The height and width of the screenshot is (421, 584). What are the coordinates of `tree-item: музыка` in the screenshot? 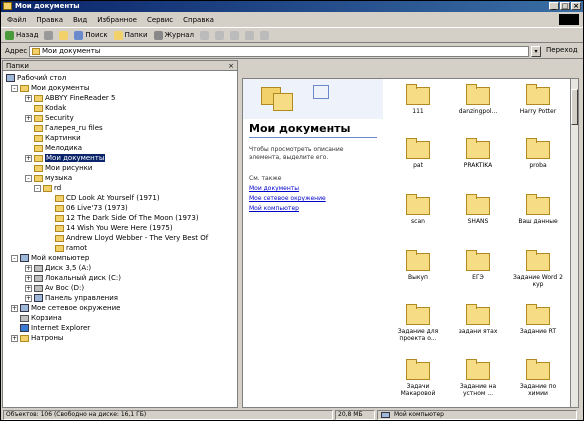 It's located at (58, 178).